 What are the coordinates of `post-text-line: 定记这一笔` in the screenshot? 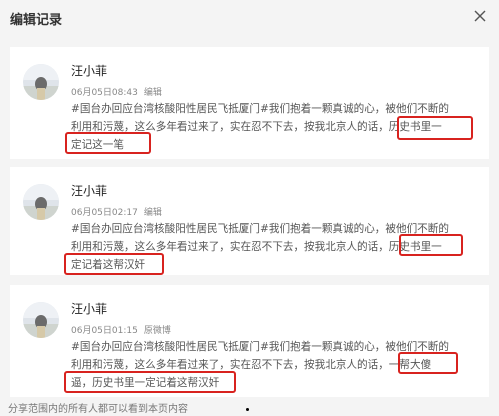 It's located at (97, 145).